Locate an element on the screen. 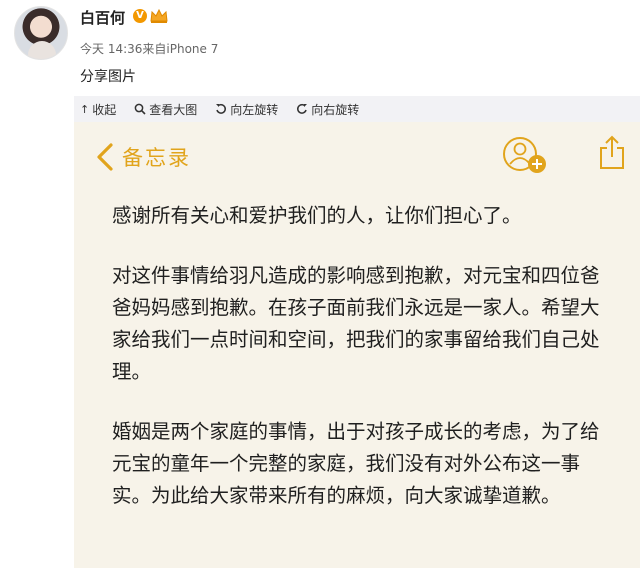  view-large-label: 查看大图 is located at coordinates (173, 109).